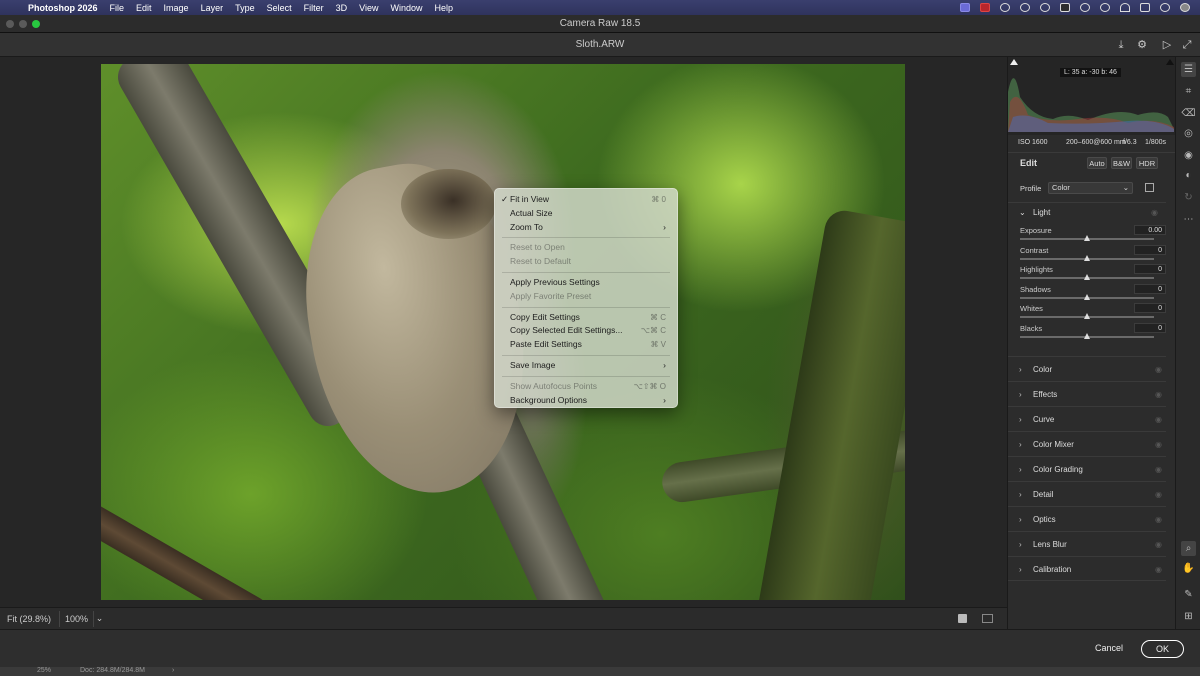  What do you see at coordinates (1090, 188) in the screenshot?
I see `profile-select: Color ⌄` at bounding box center [1090, 188].